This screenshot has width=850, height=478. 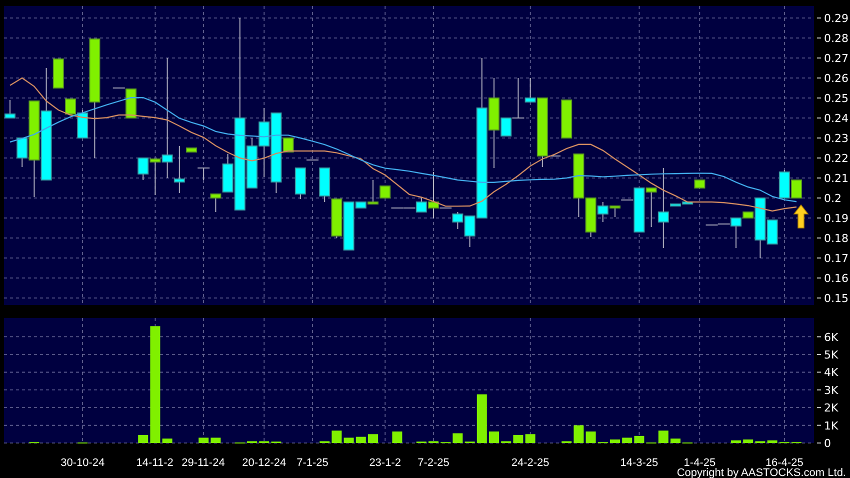 I want to click on date-label: 29-11-24, so click(x=203, y=463).